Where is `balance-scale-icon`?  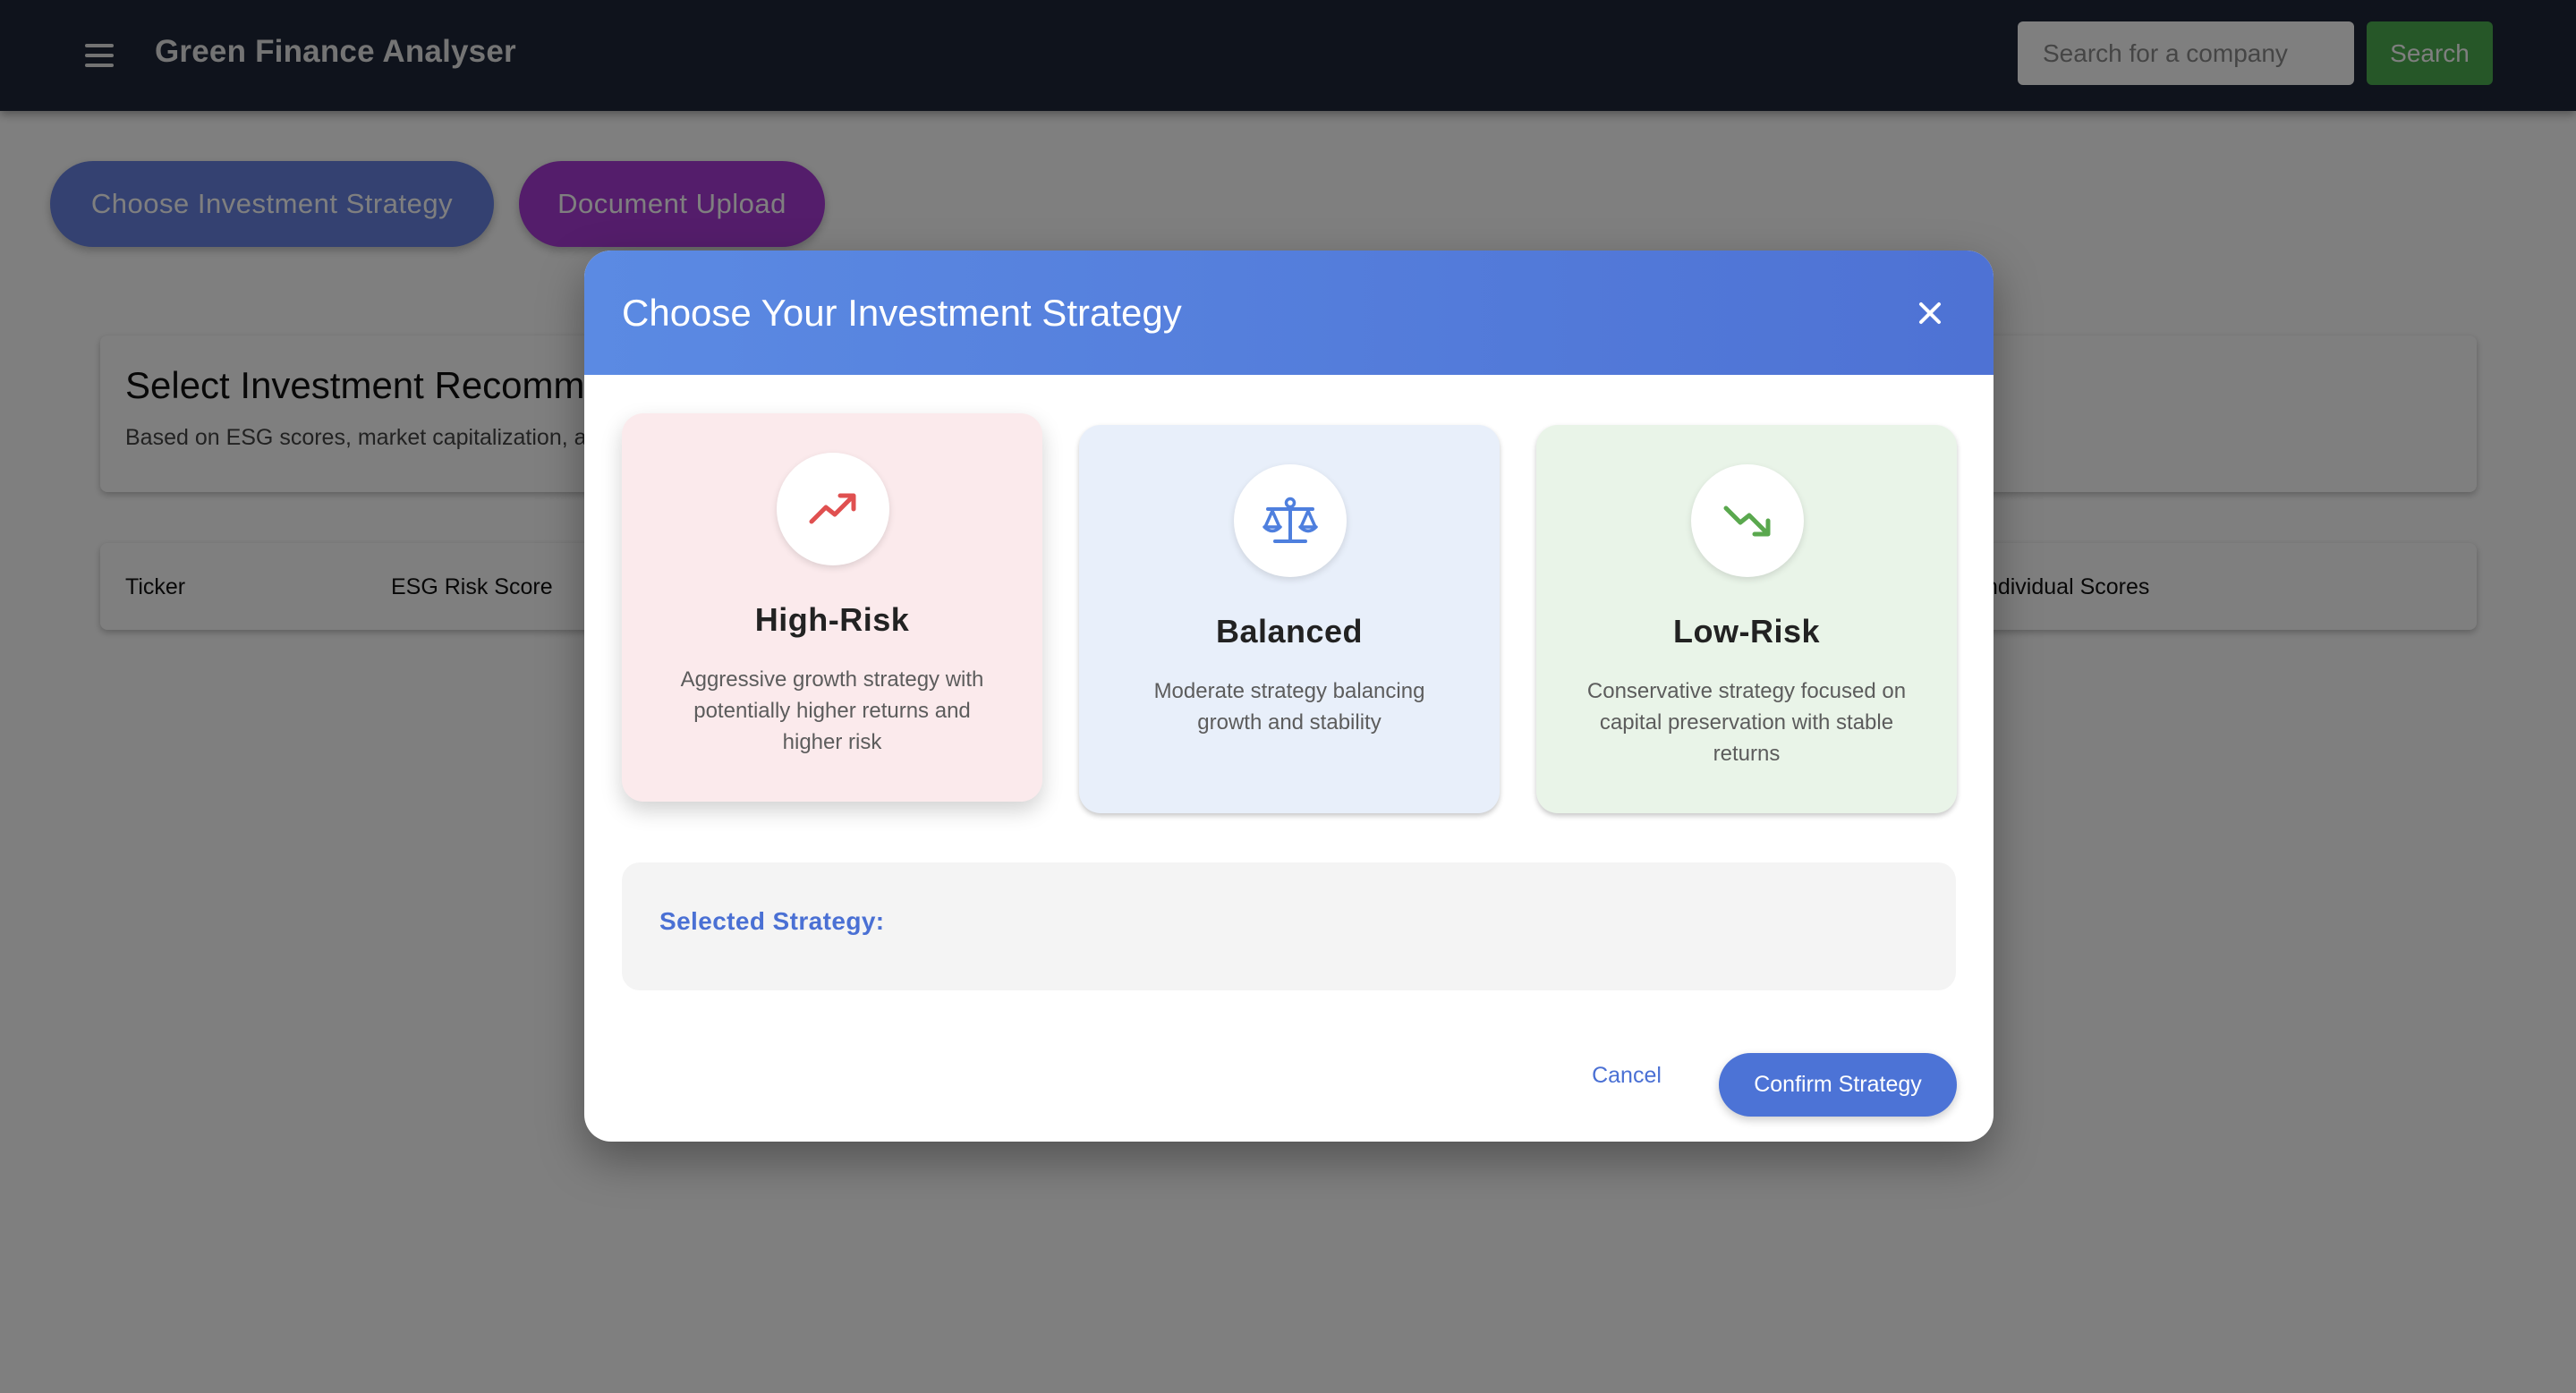 balance-scale-icon is located at coordinates (1290, 520).